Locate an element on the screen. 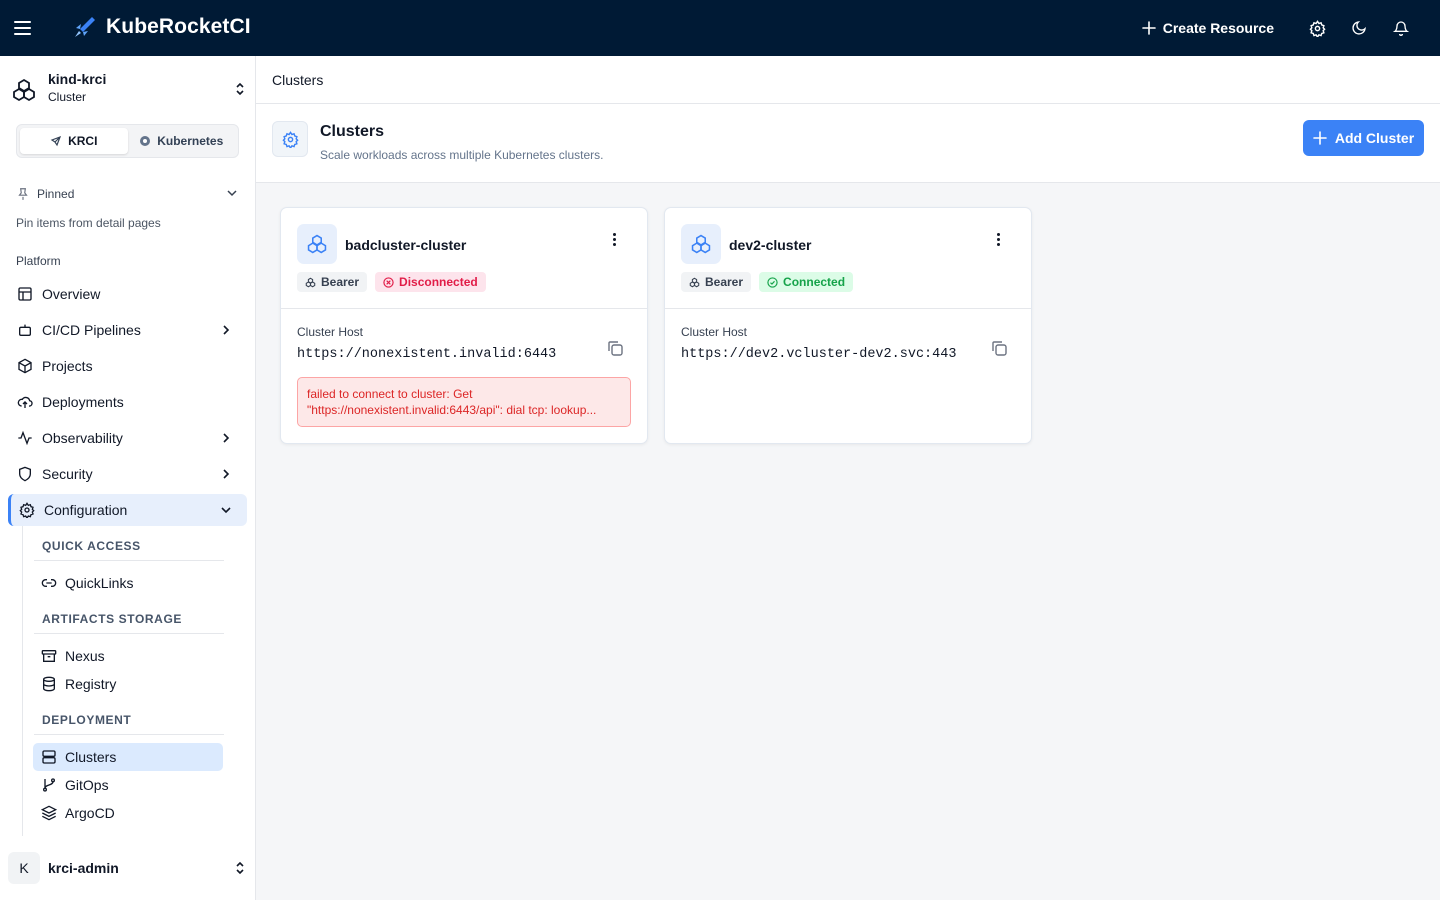  sidebar-item-label: Overview is located at coordinates (71, 294).